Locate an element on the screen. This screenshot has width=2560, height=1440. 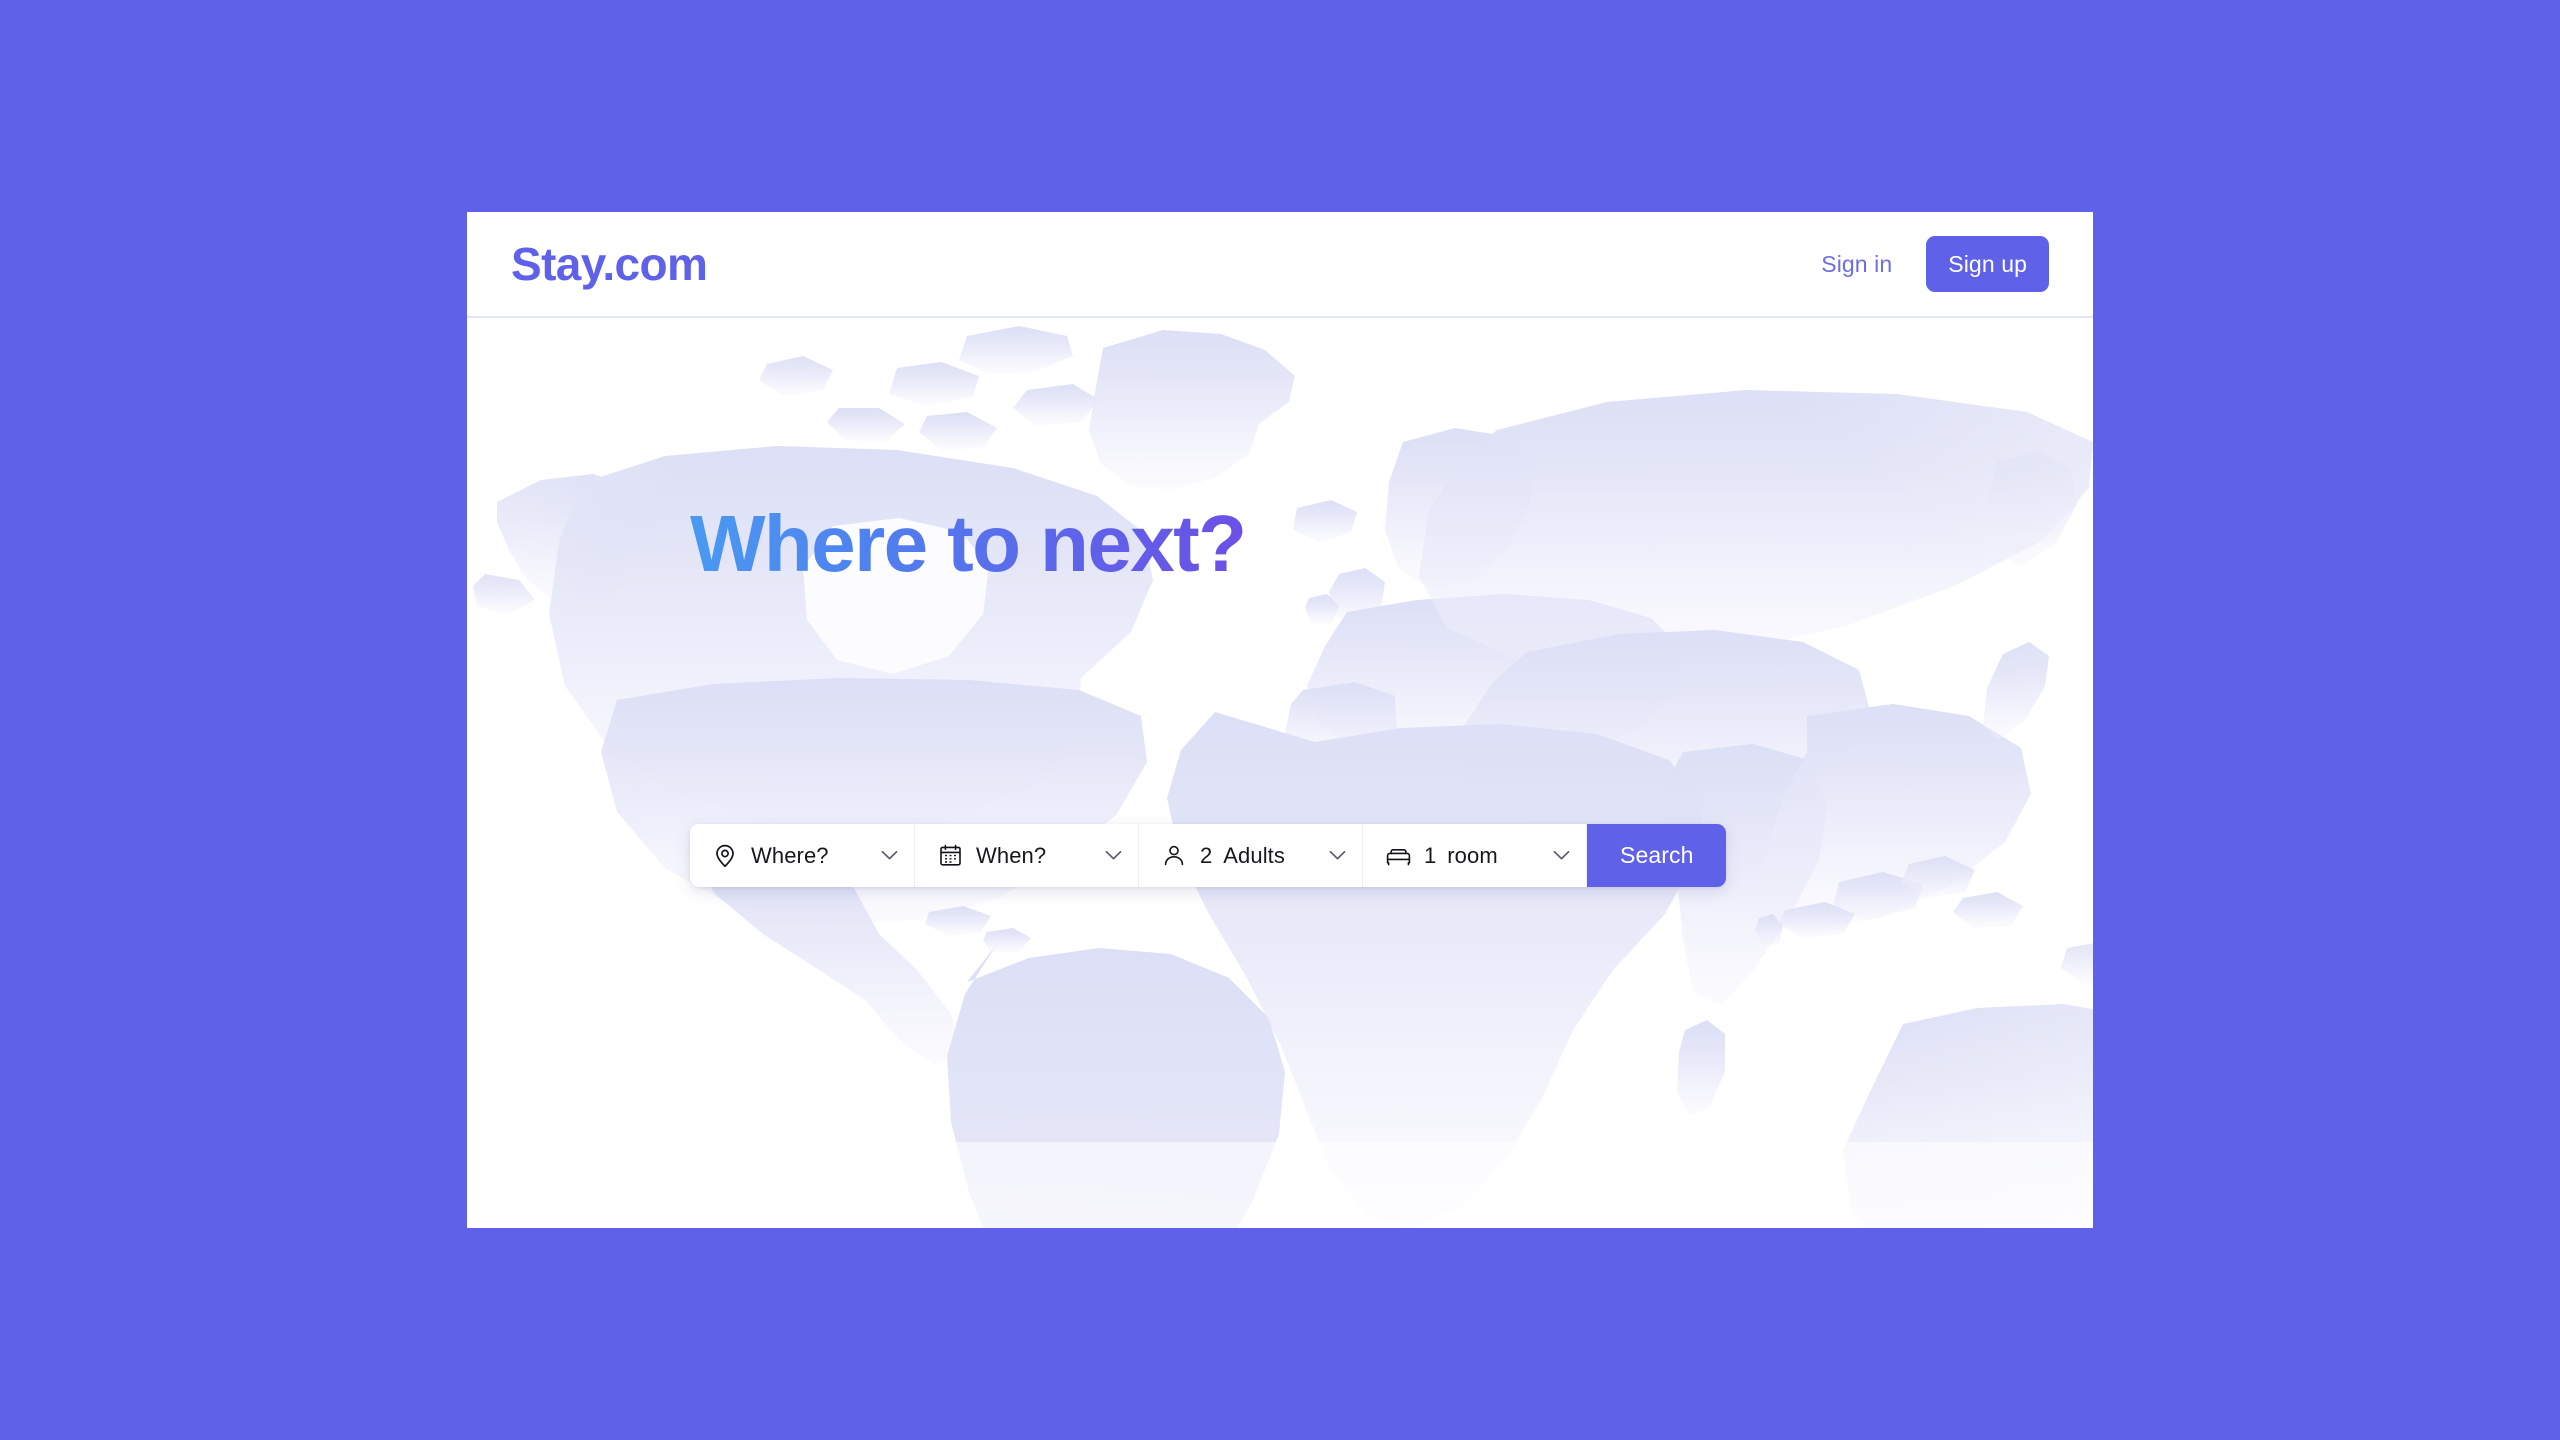
calendar-icon is located at coordinates (950, 856).